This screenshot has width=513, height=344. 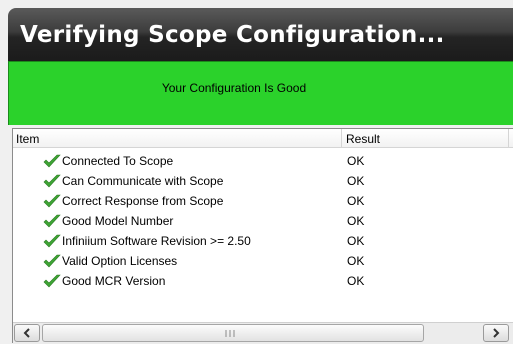 I want to click on item-label: Valid Option Licenses, so click(x=120, y=261).